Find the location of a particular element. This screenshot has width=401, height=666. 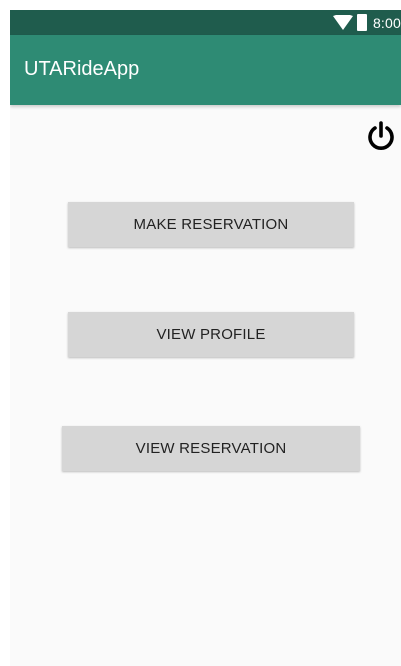

status-icons: 8:00 is located at coordinates (366, 22).